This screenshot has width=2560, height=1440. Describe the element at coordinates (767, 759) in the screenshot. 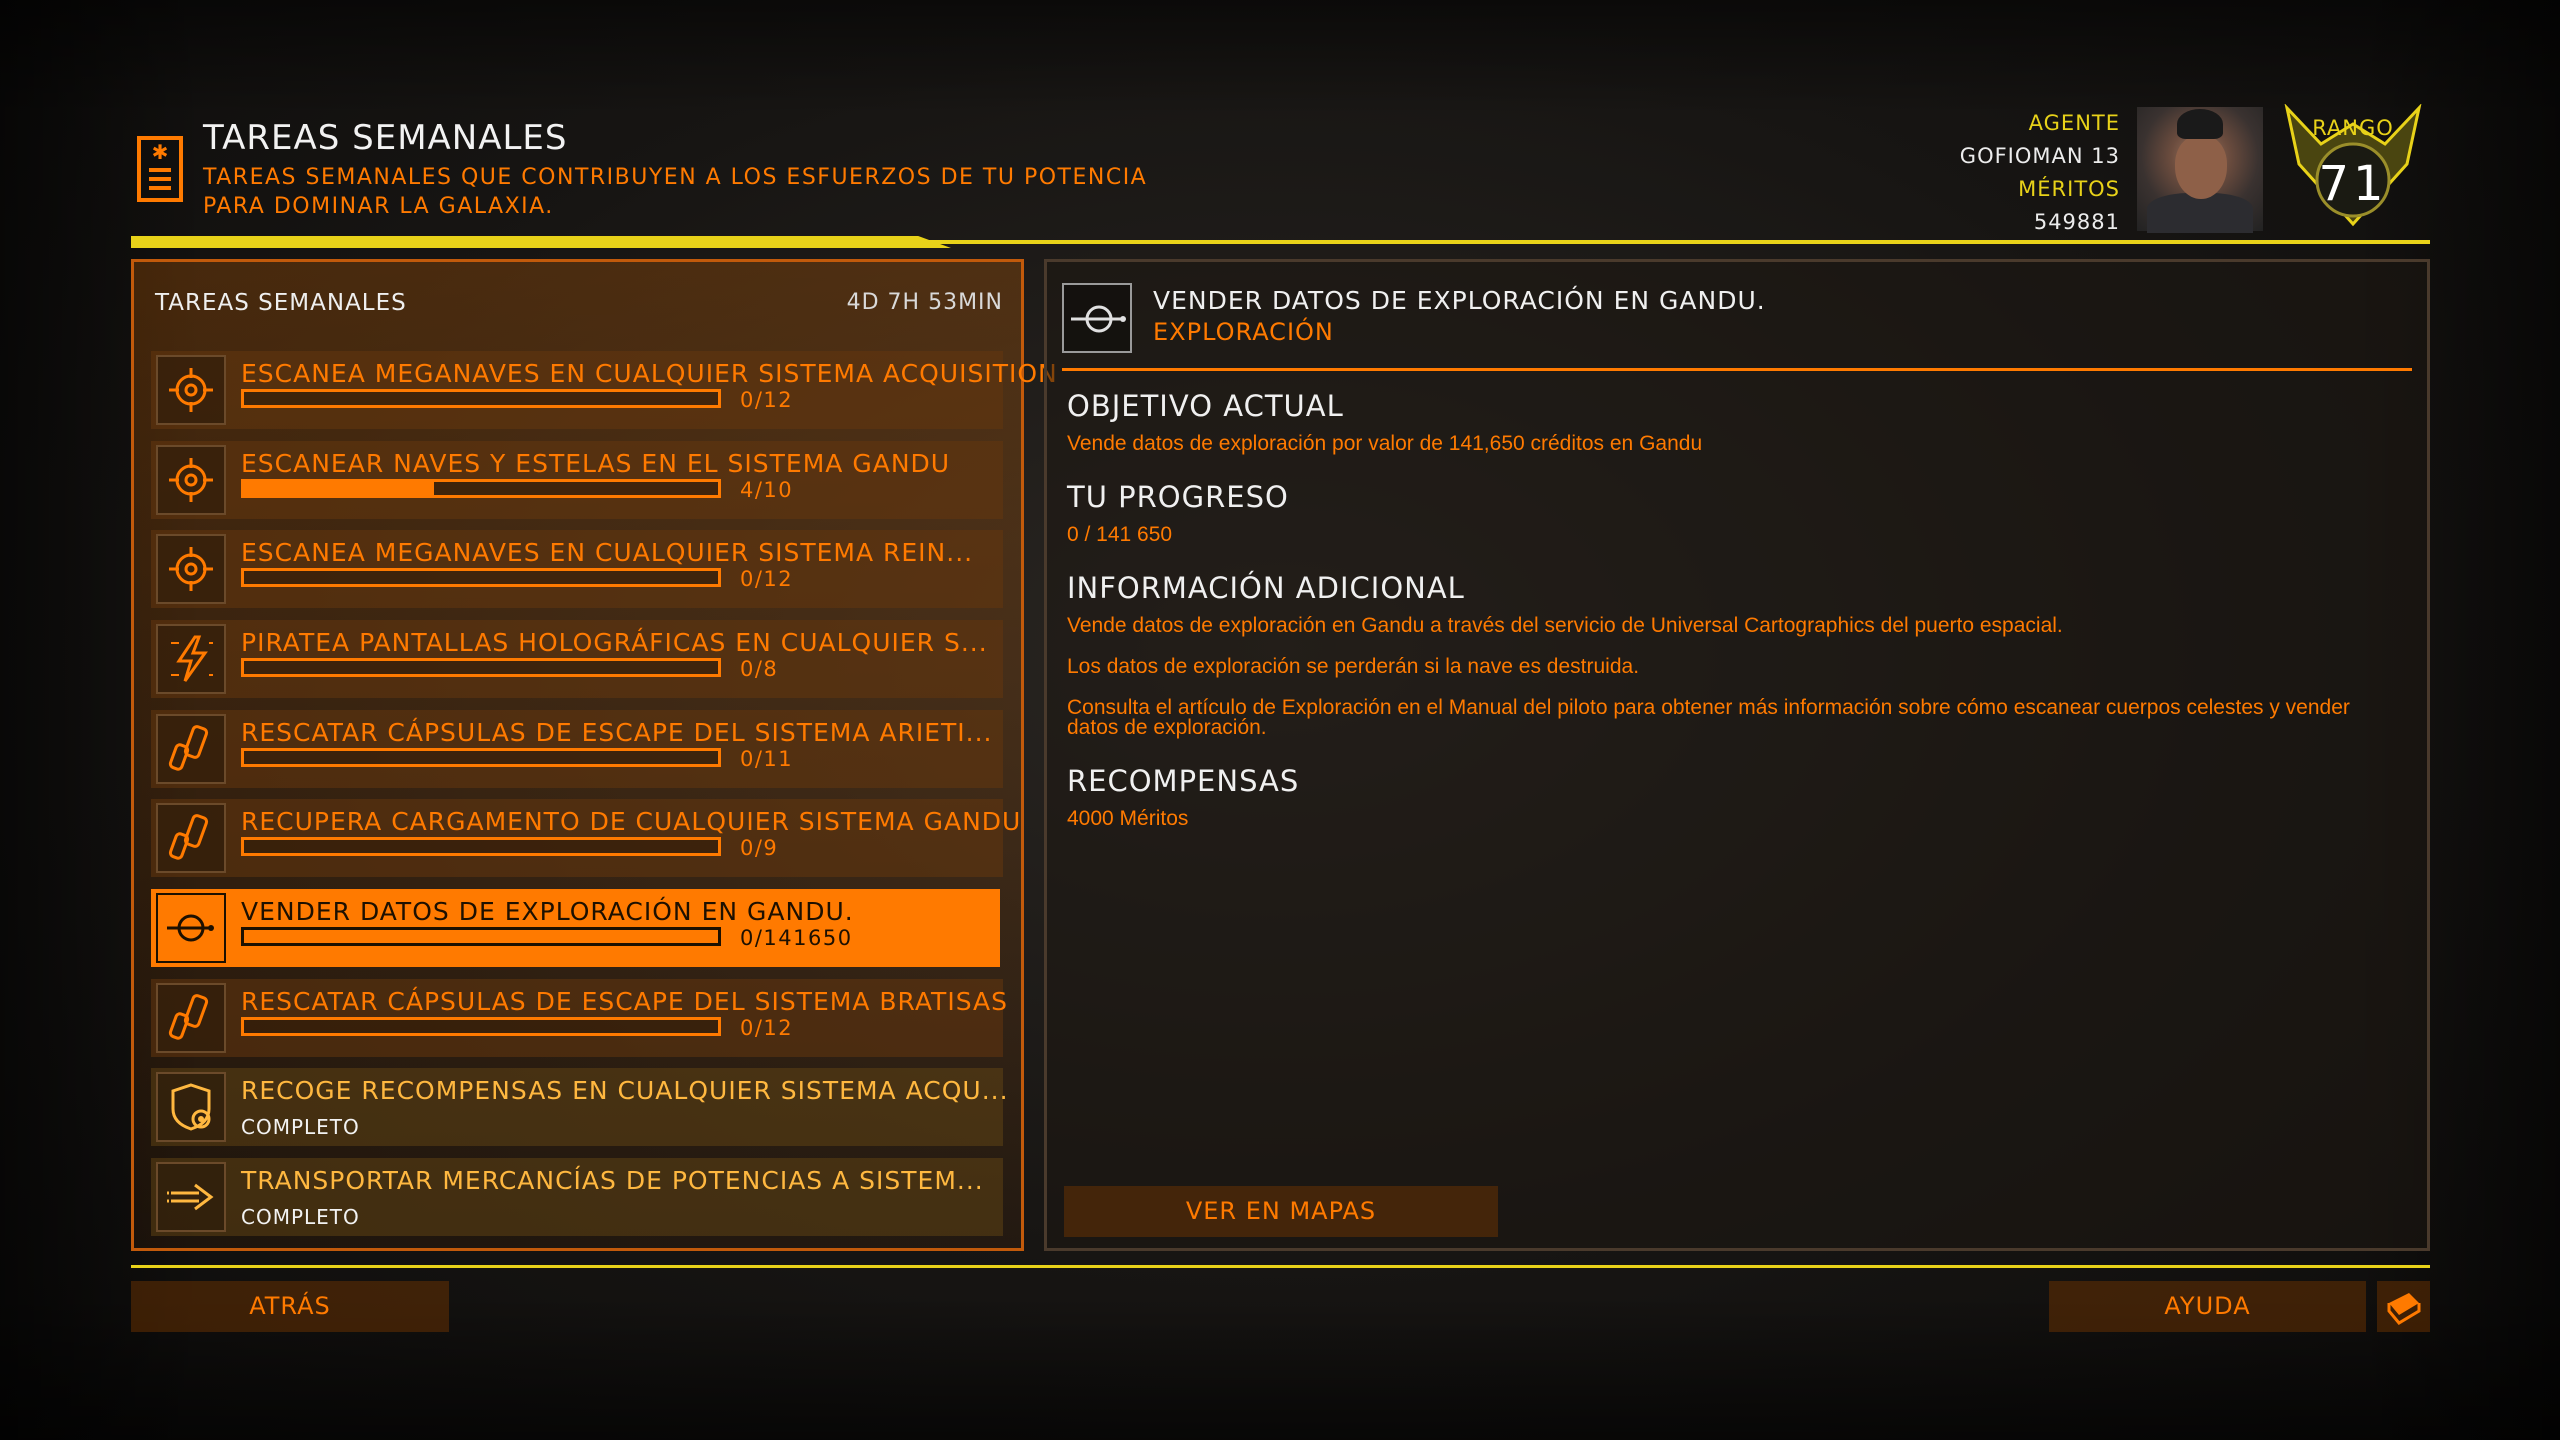

I see `task-count: 0/11` at that location.